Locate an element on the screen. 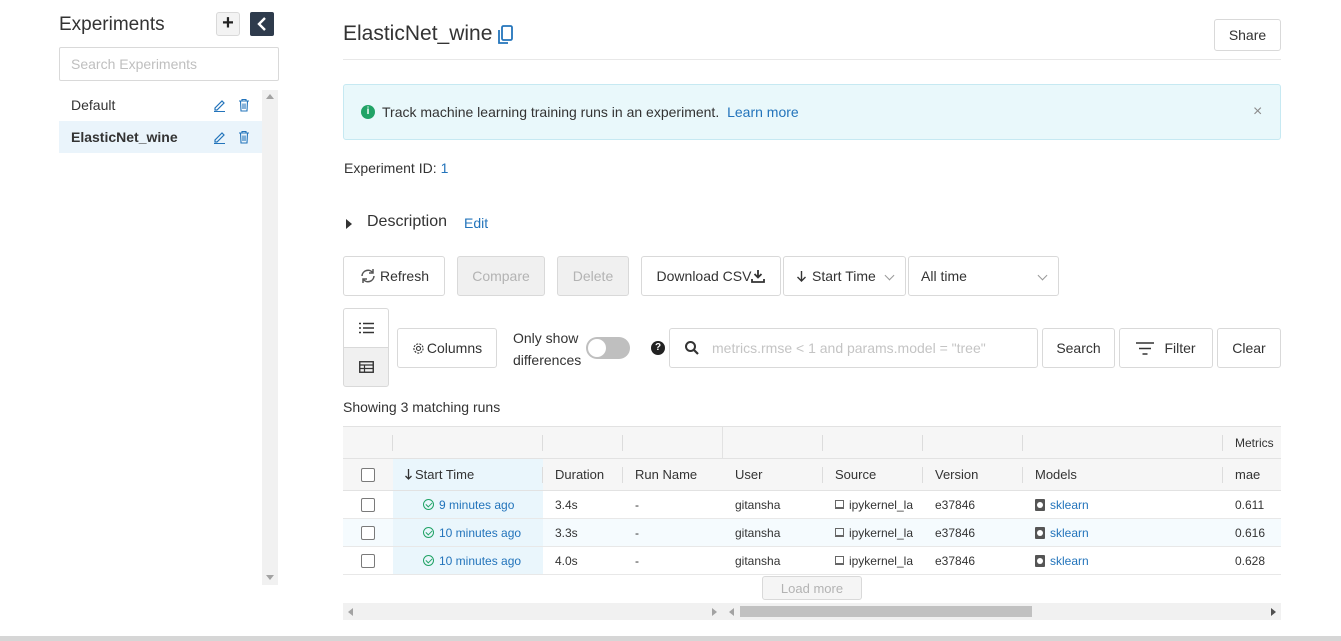  download-csv-button: Download CSV is located at coordinates (711, 276).